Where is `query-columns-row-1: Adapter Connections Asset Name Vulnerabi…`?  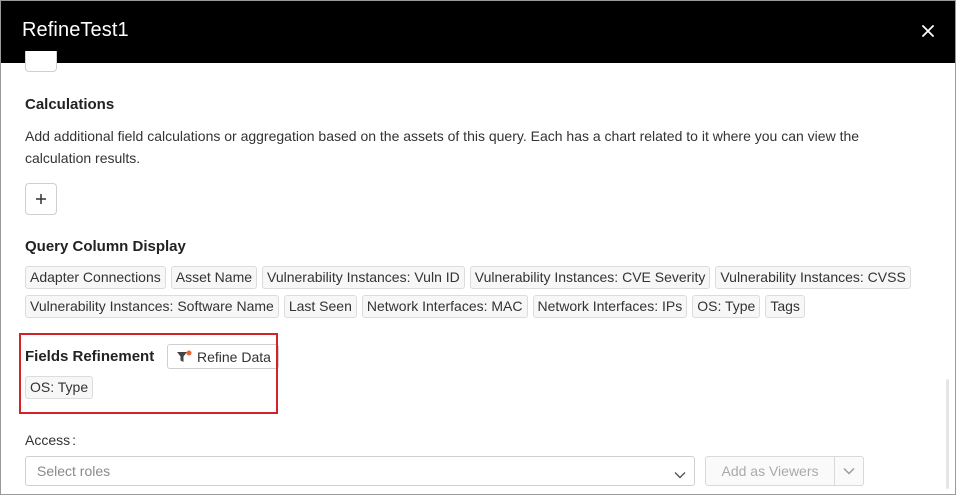
query-columns-row-1: Adapter Connections Asset Name Vulnerabi… is located at coordinates (468, 277).